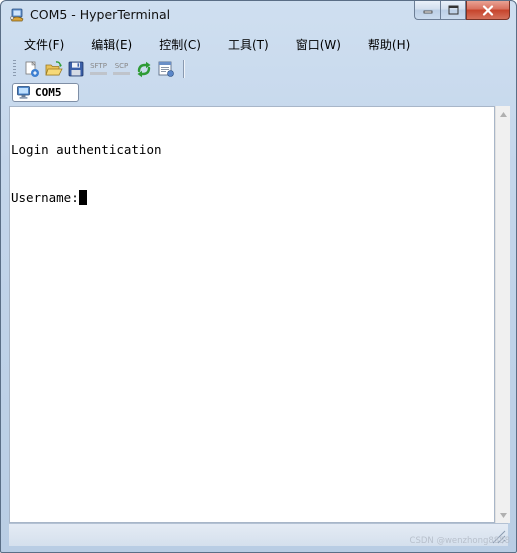 The width and height of the screenshot is (517, 553). I want to click on properties-icon, so click(166, 69).